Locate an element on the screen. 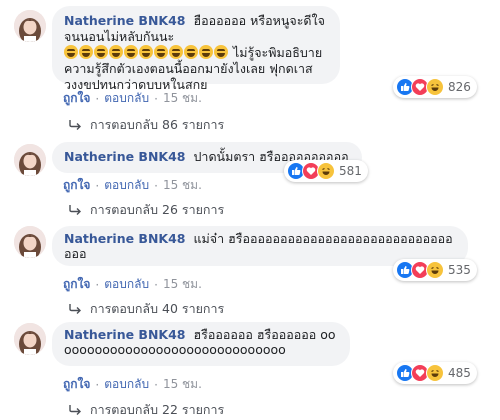 The width and height of the screenshot is (500, 420). view-replies-link: การตอบกลับ 86 รายการ is located at coordinates (146, 125).